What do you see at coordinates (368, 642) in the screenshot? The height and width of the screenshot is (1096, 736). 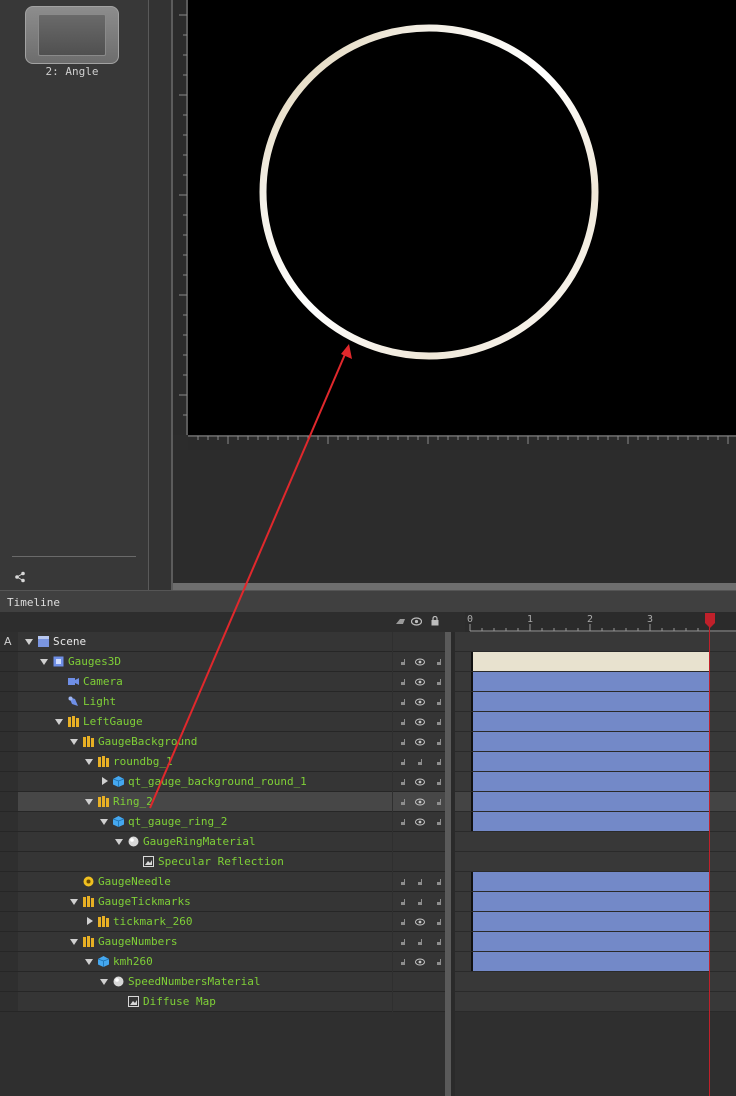 I see `timeline-row: Scene` at bounding box center [368, 642].